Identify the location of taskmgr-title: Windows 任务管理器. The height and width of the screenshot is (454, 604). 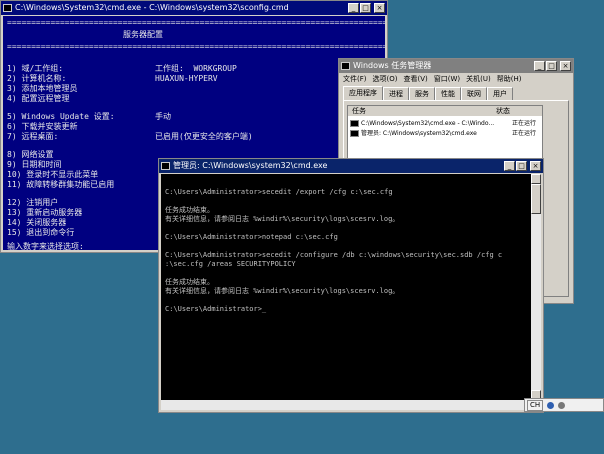
(392, 65).